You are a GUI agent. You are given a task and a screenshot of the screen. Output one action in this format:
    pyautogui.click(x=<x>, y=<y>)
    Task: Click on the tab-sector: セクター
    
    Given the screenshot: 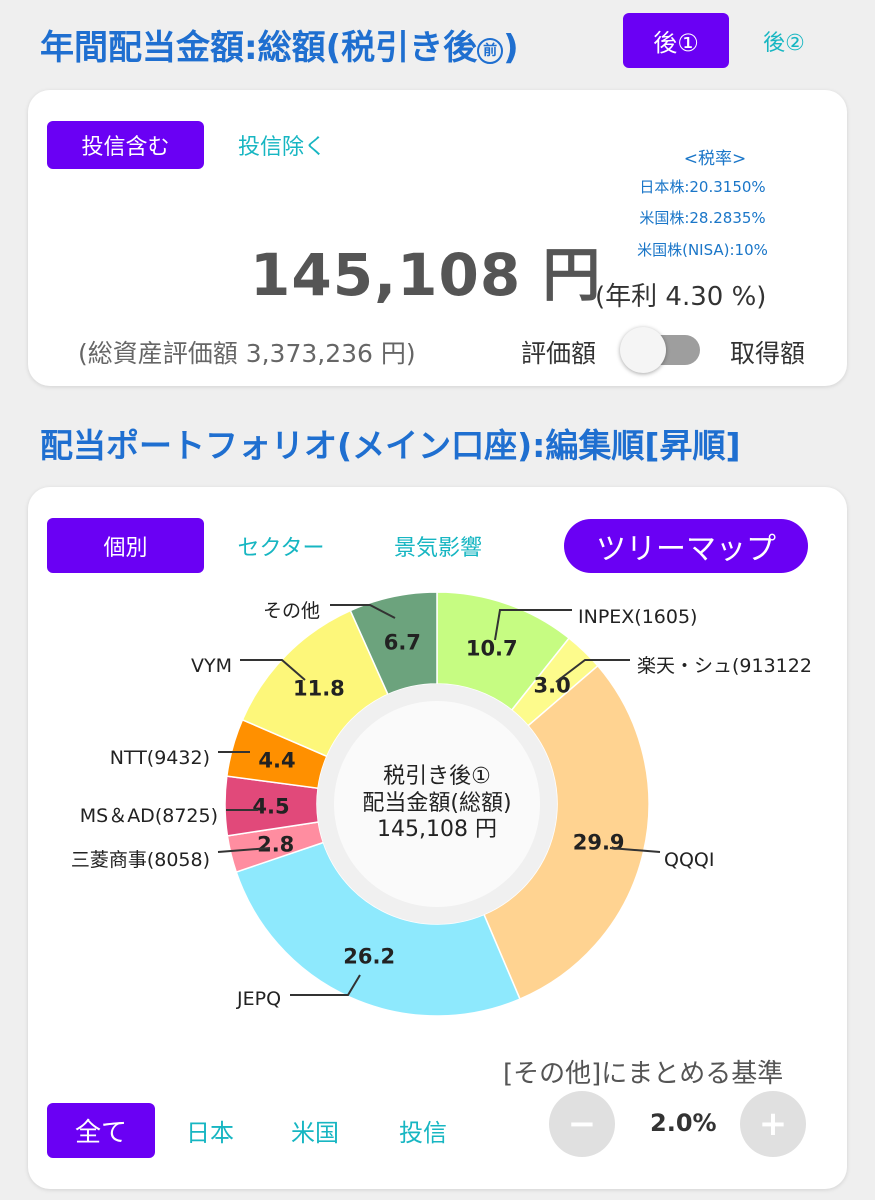 What is the action you would take?
    pyautogui.click(x=281, y=545)
    